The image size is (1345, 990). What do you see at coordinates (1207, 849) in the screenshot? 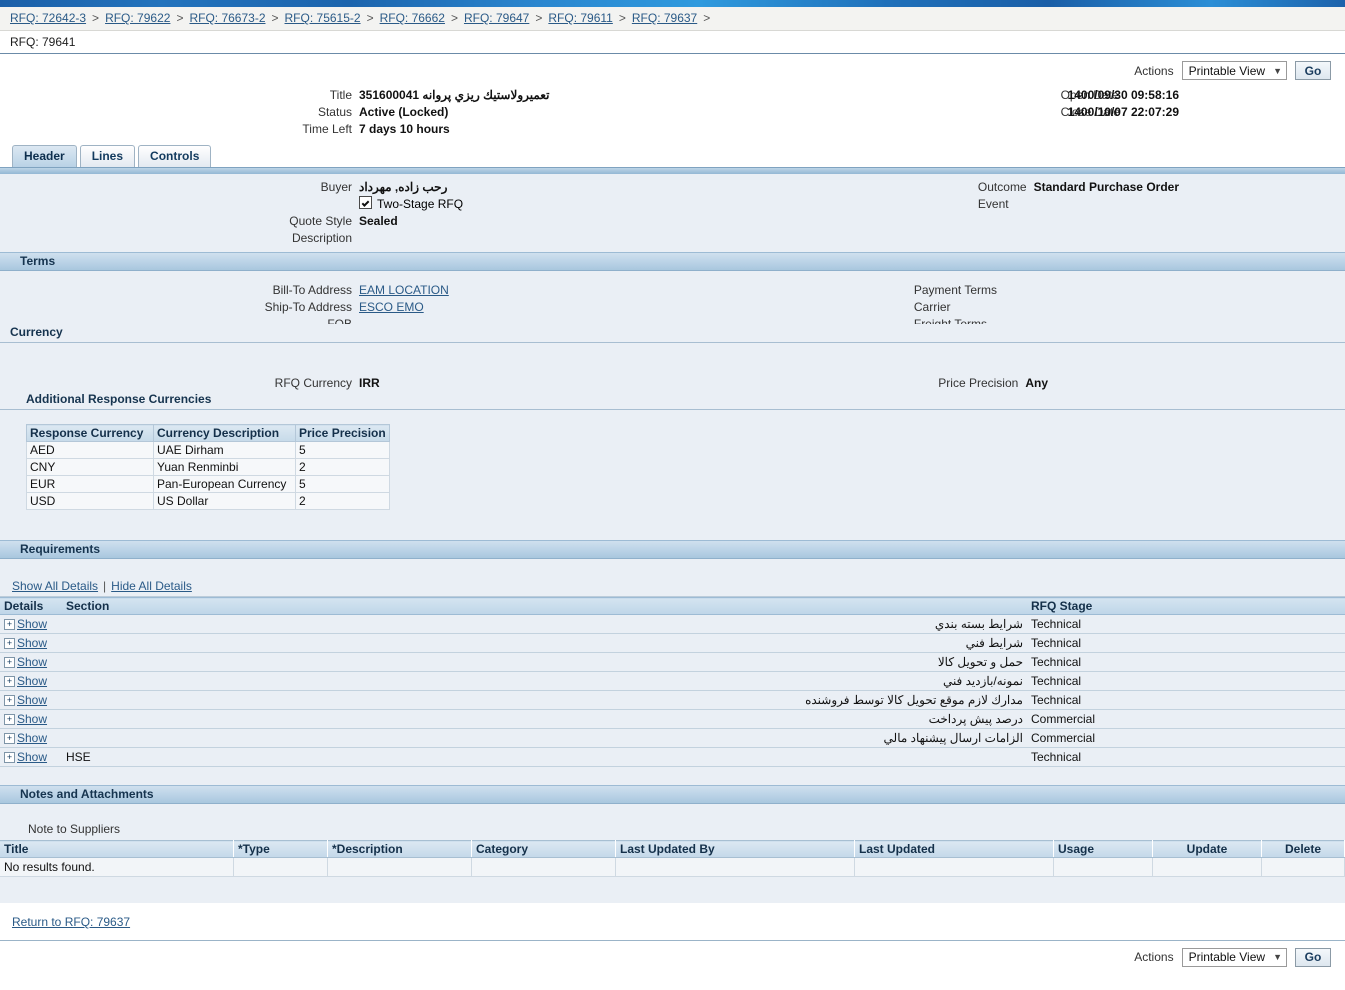
I see `col-update: Update` at bounding box center [1207, 849].